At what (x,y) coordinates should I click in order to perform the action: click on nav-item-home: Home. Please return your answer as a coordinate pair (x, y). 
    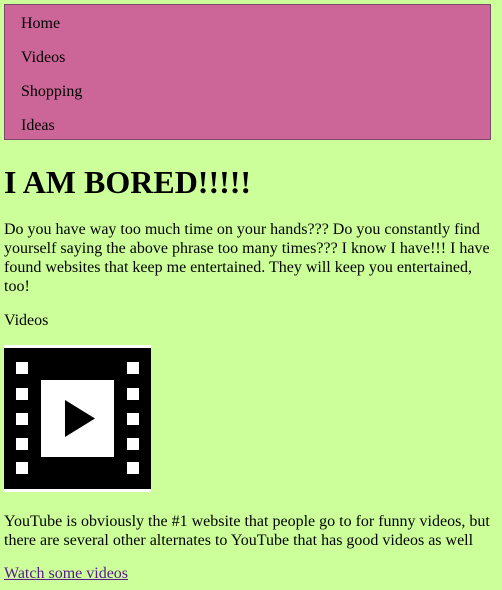
    Looking at the image, I should click on (40, 24).